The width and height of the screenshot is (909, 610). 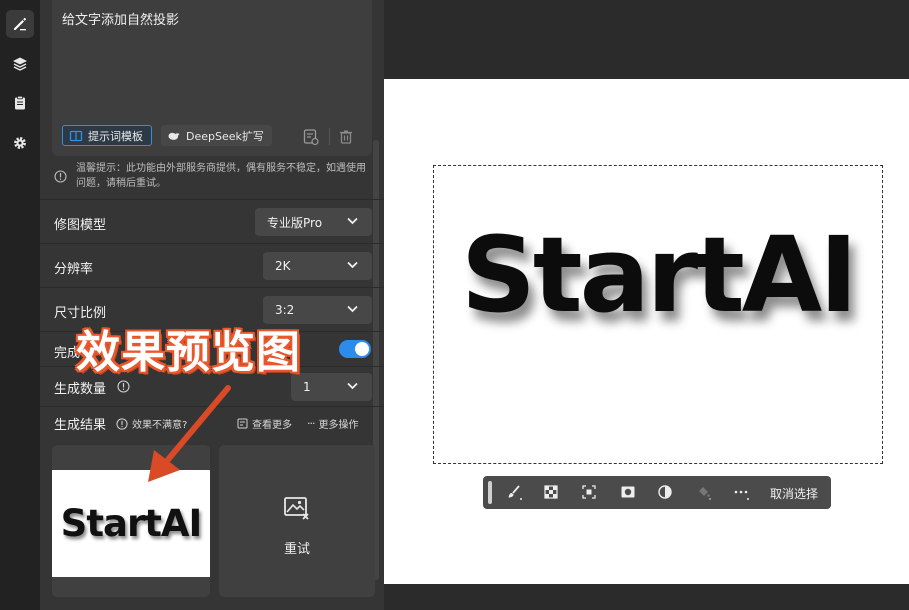 I want to click on pencil-icon, so click(x=20, y=24).